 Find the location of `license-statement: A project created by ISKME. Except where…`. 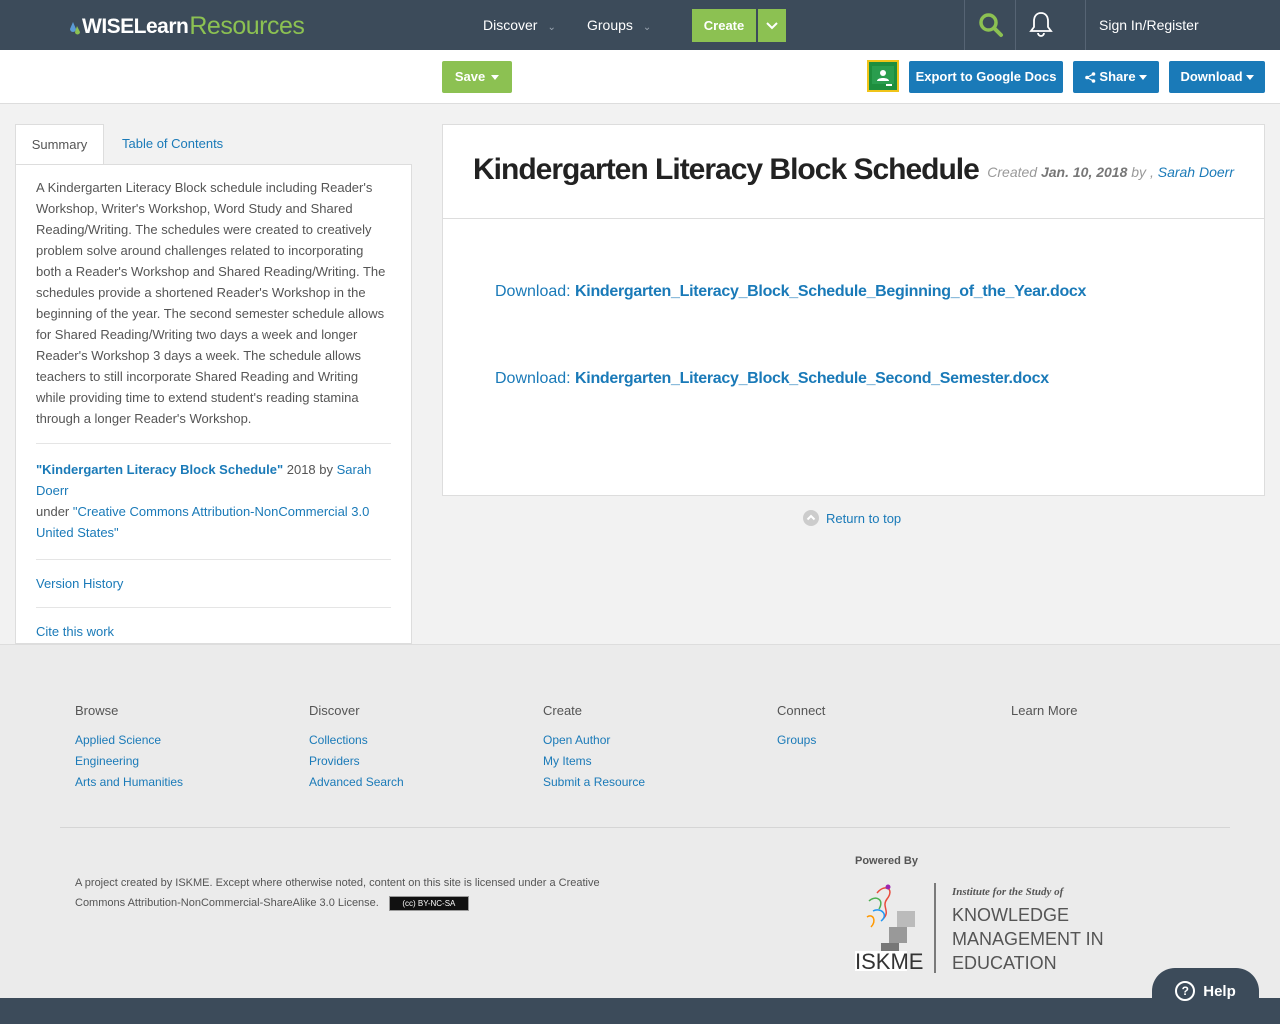

license-statement: A project created by ISKME. Except where… is located at coordinates (337, 893).